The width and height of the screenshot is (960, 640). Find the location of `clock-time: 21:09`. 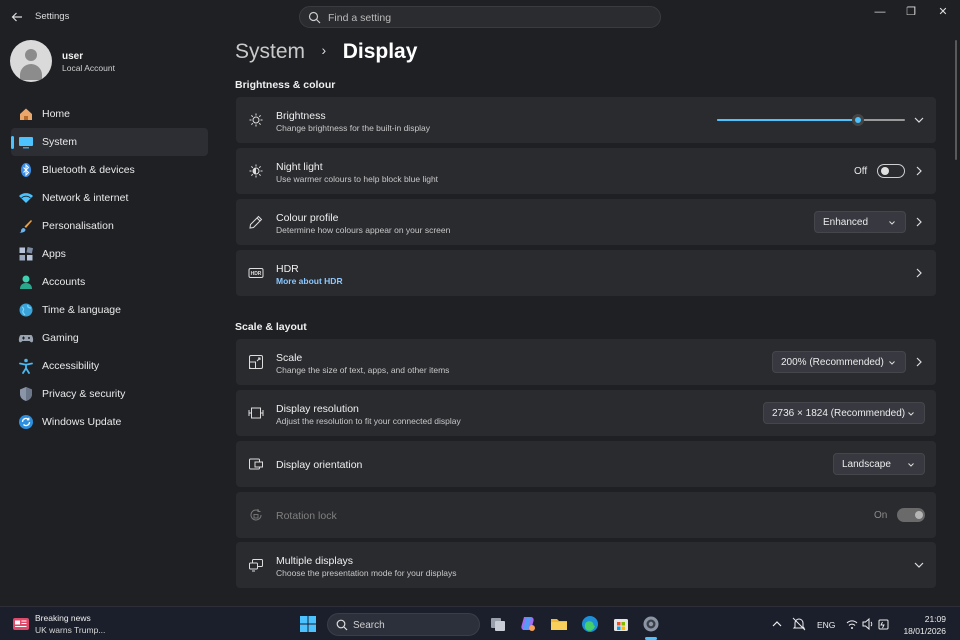

clock-time: 21:09 is located at coordinates (932, 619).